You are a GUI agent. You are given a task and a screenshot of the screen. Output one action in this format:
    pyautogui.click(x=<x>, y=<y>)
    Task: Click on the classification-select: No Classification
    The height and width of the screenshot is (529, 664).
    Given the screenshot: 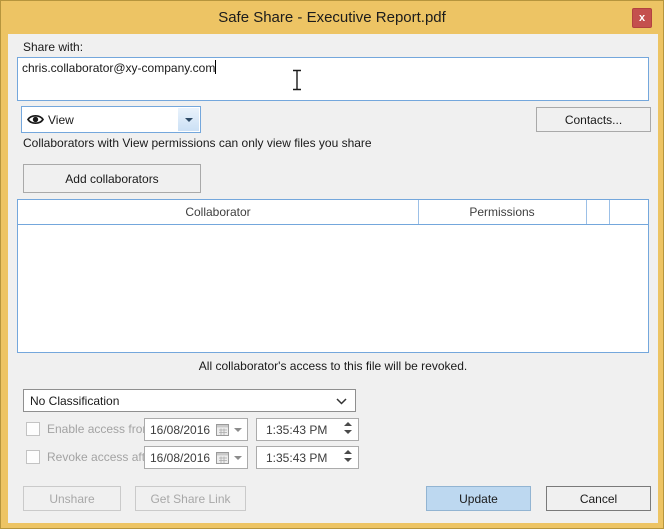 What is the action you would take?
    pyautogui.click(x=189, y=400)
    